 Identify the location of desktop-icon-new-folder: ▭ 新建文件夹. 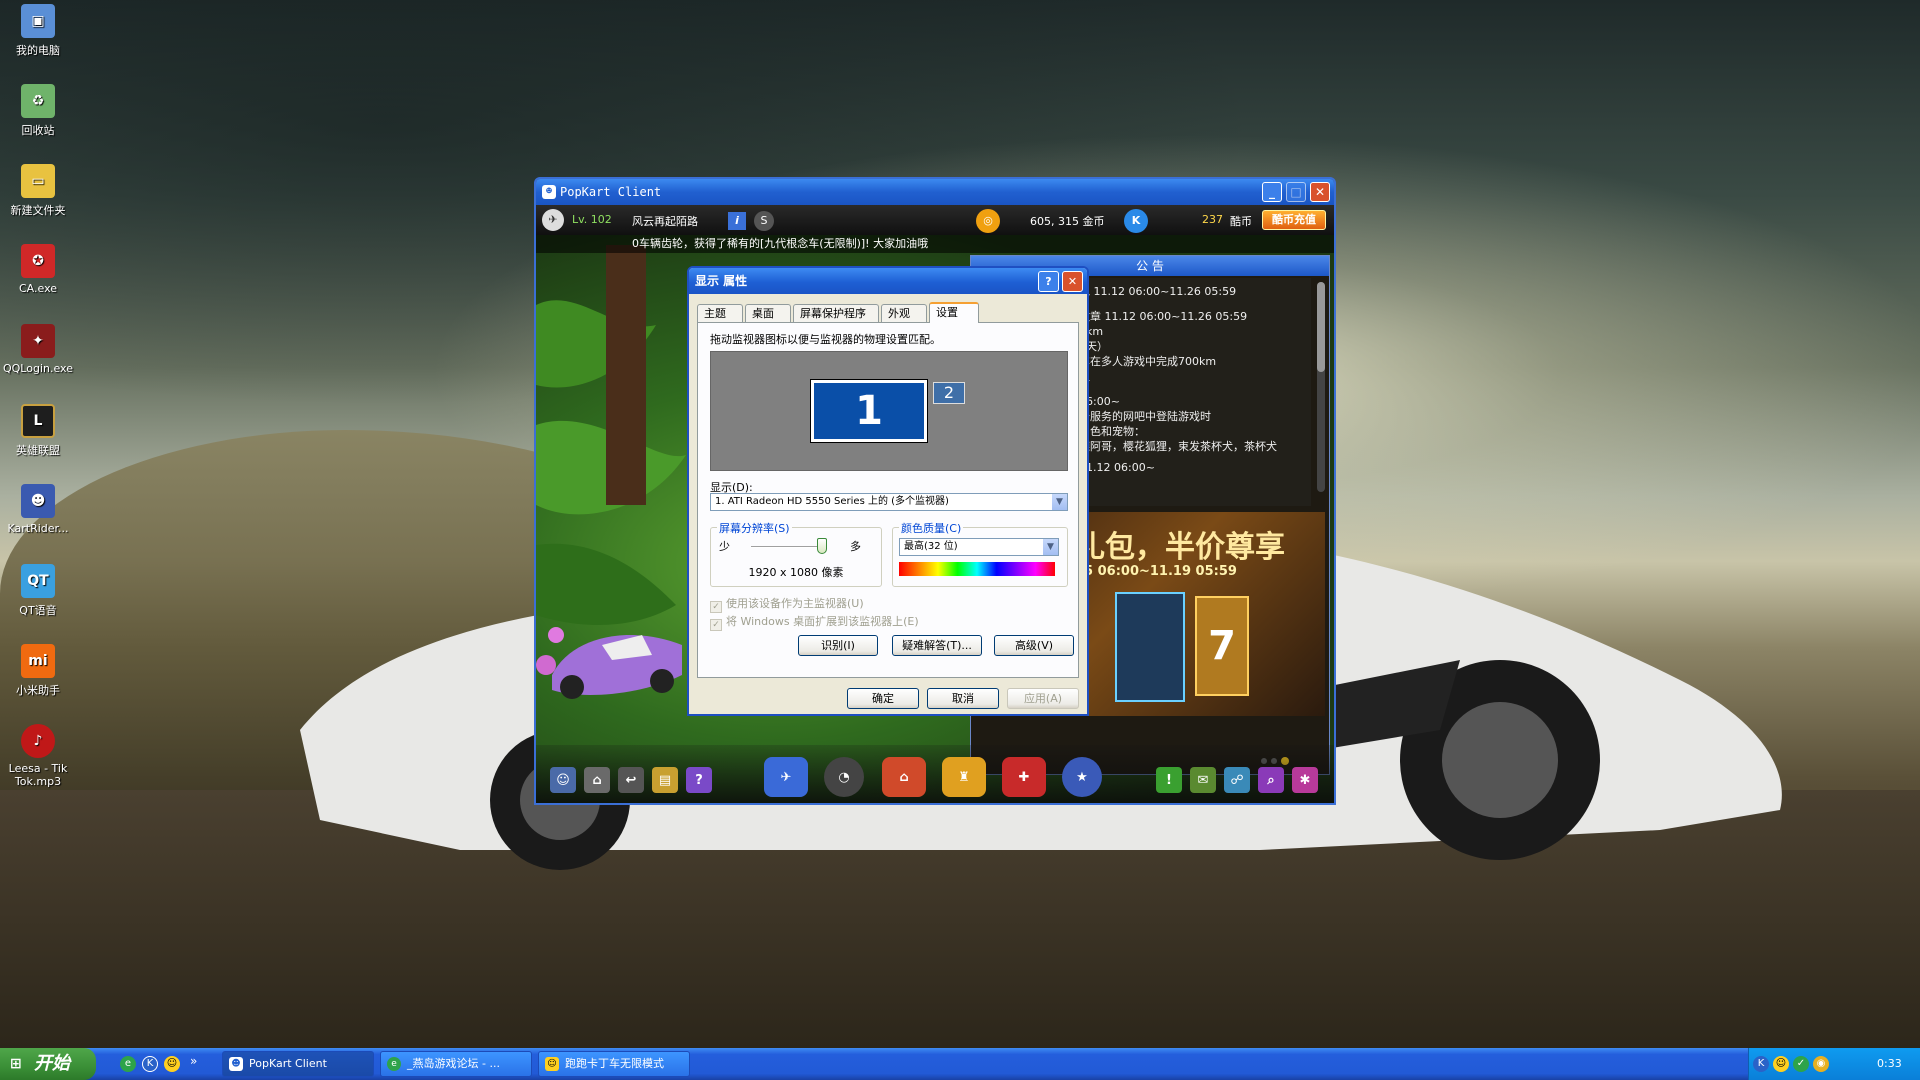
(38, 191).